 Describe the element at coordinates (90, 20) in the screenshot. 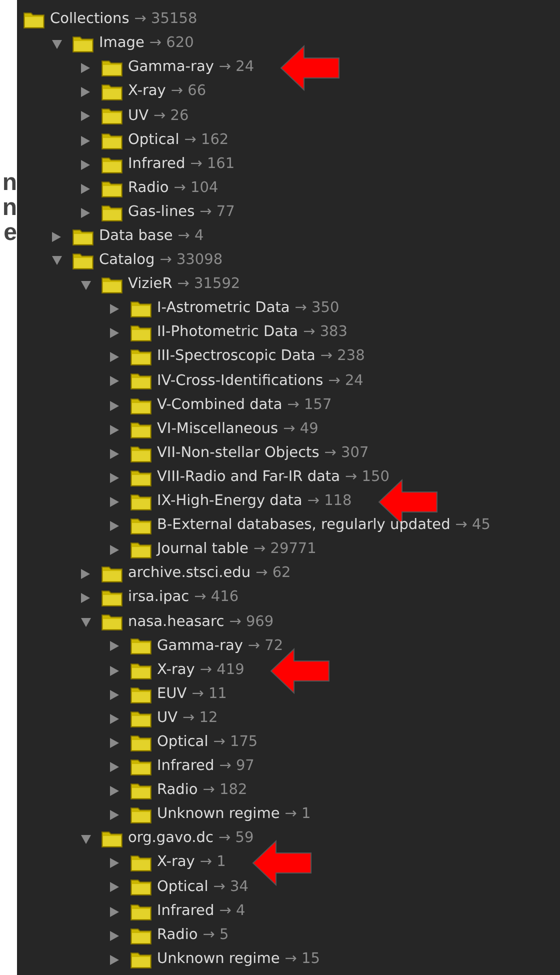

I see `tree-item-label: Collections` at that location.